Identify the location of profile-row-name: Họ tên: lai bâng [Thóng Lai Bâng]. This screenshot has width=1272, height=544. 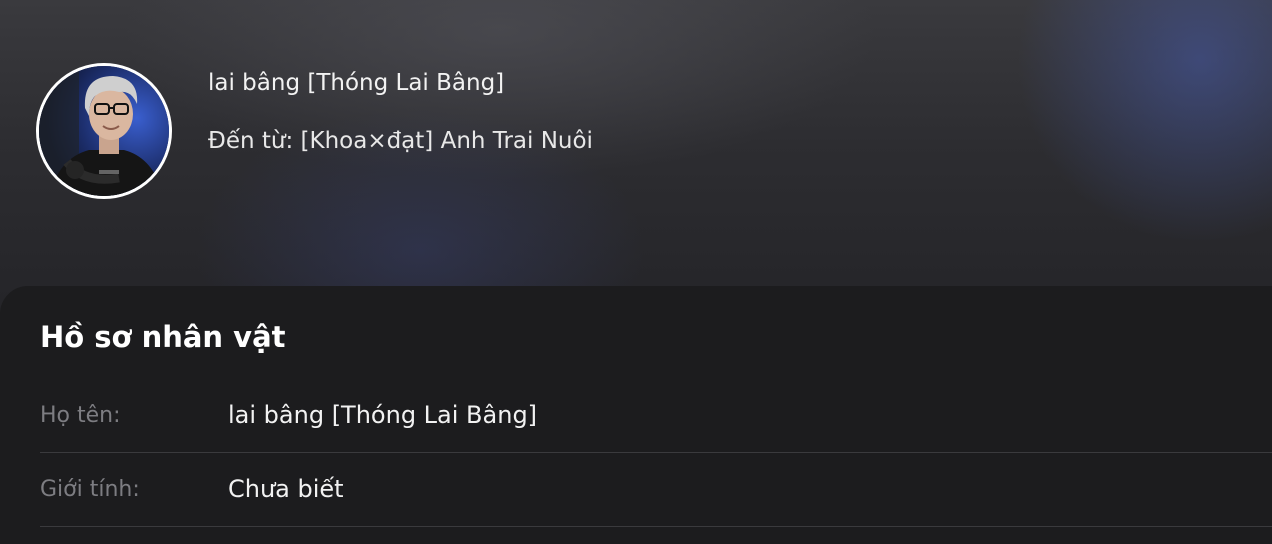
(656, 415).